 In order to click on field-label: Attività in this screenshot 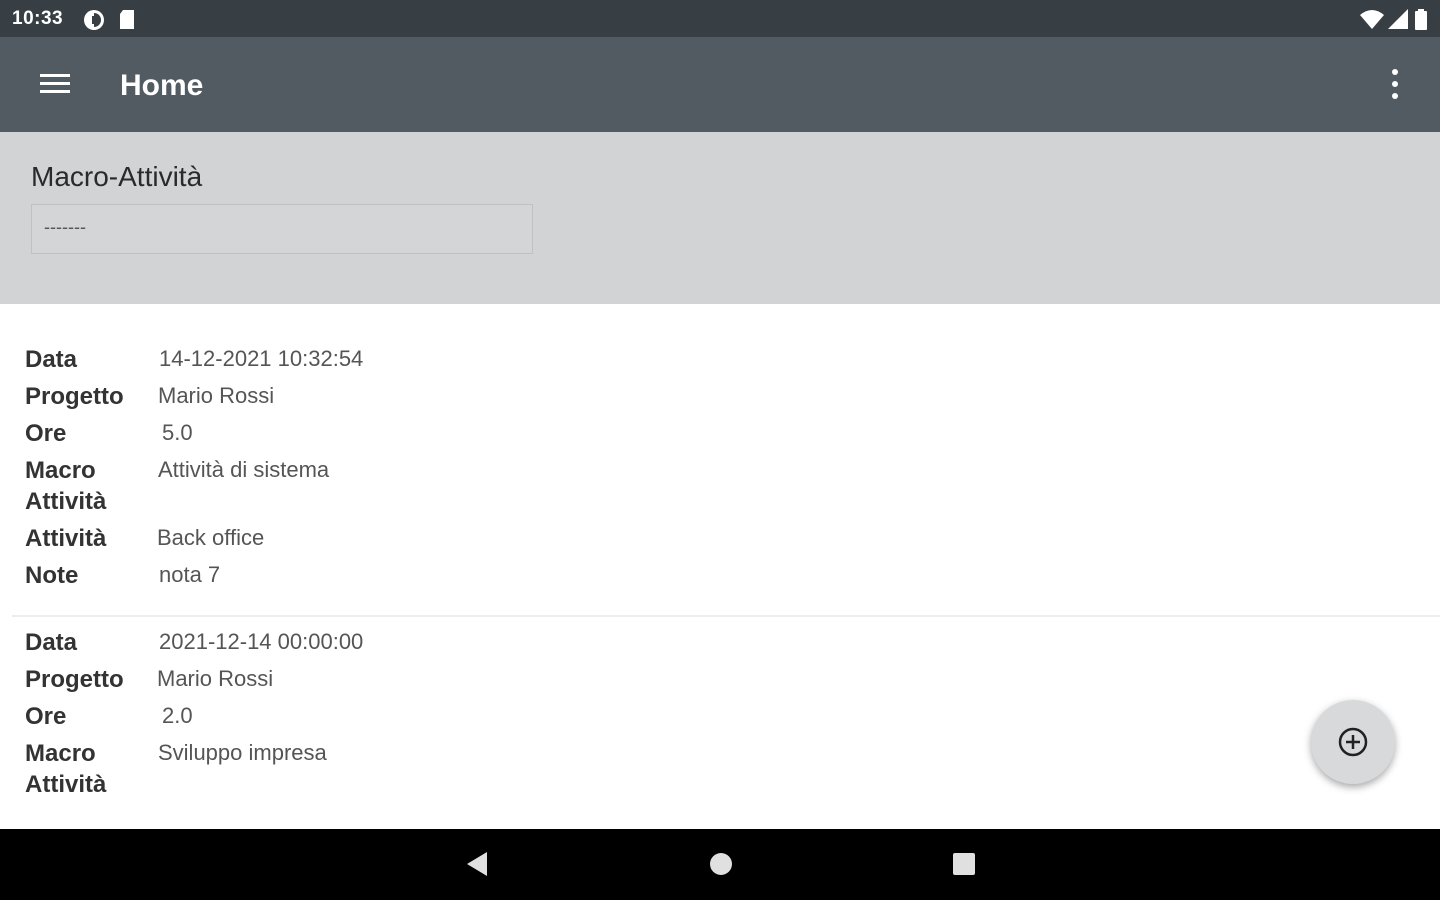, I will do `click(66, 538)`.